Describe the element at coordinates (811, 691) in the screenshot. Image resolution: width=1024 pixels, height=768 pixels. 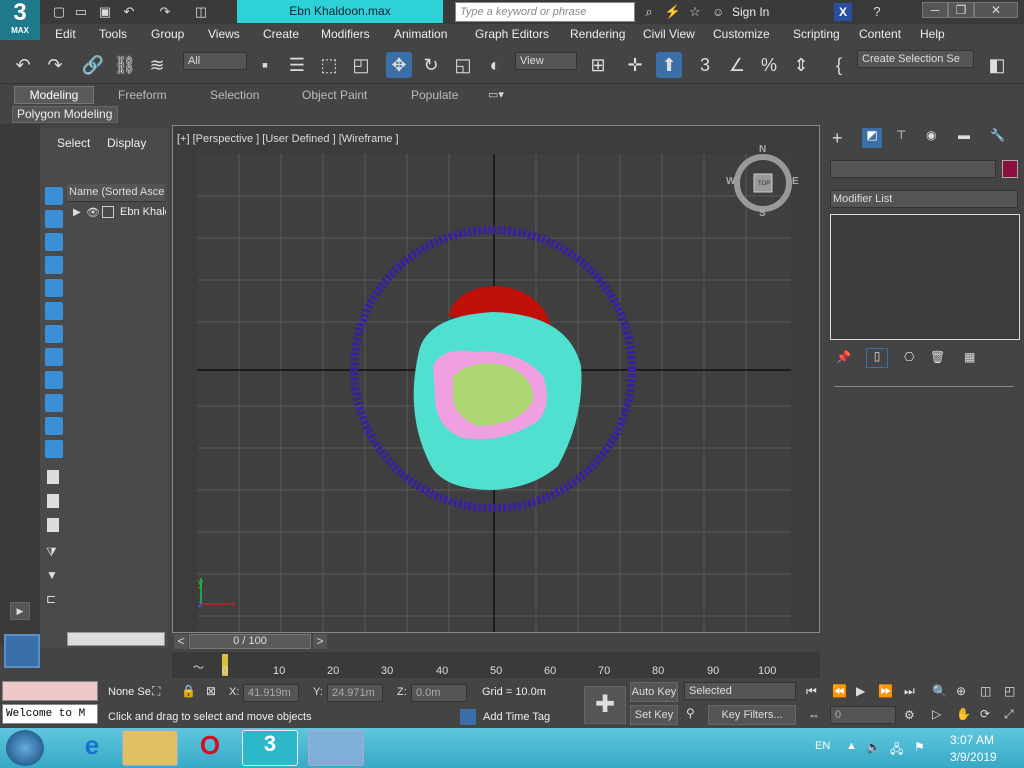
I see `go-to-start-icon: ⏮` at that location.